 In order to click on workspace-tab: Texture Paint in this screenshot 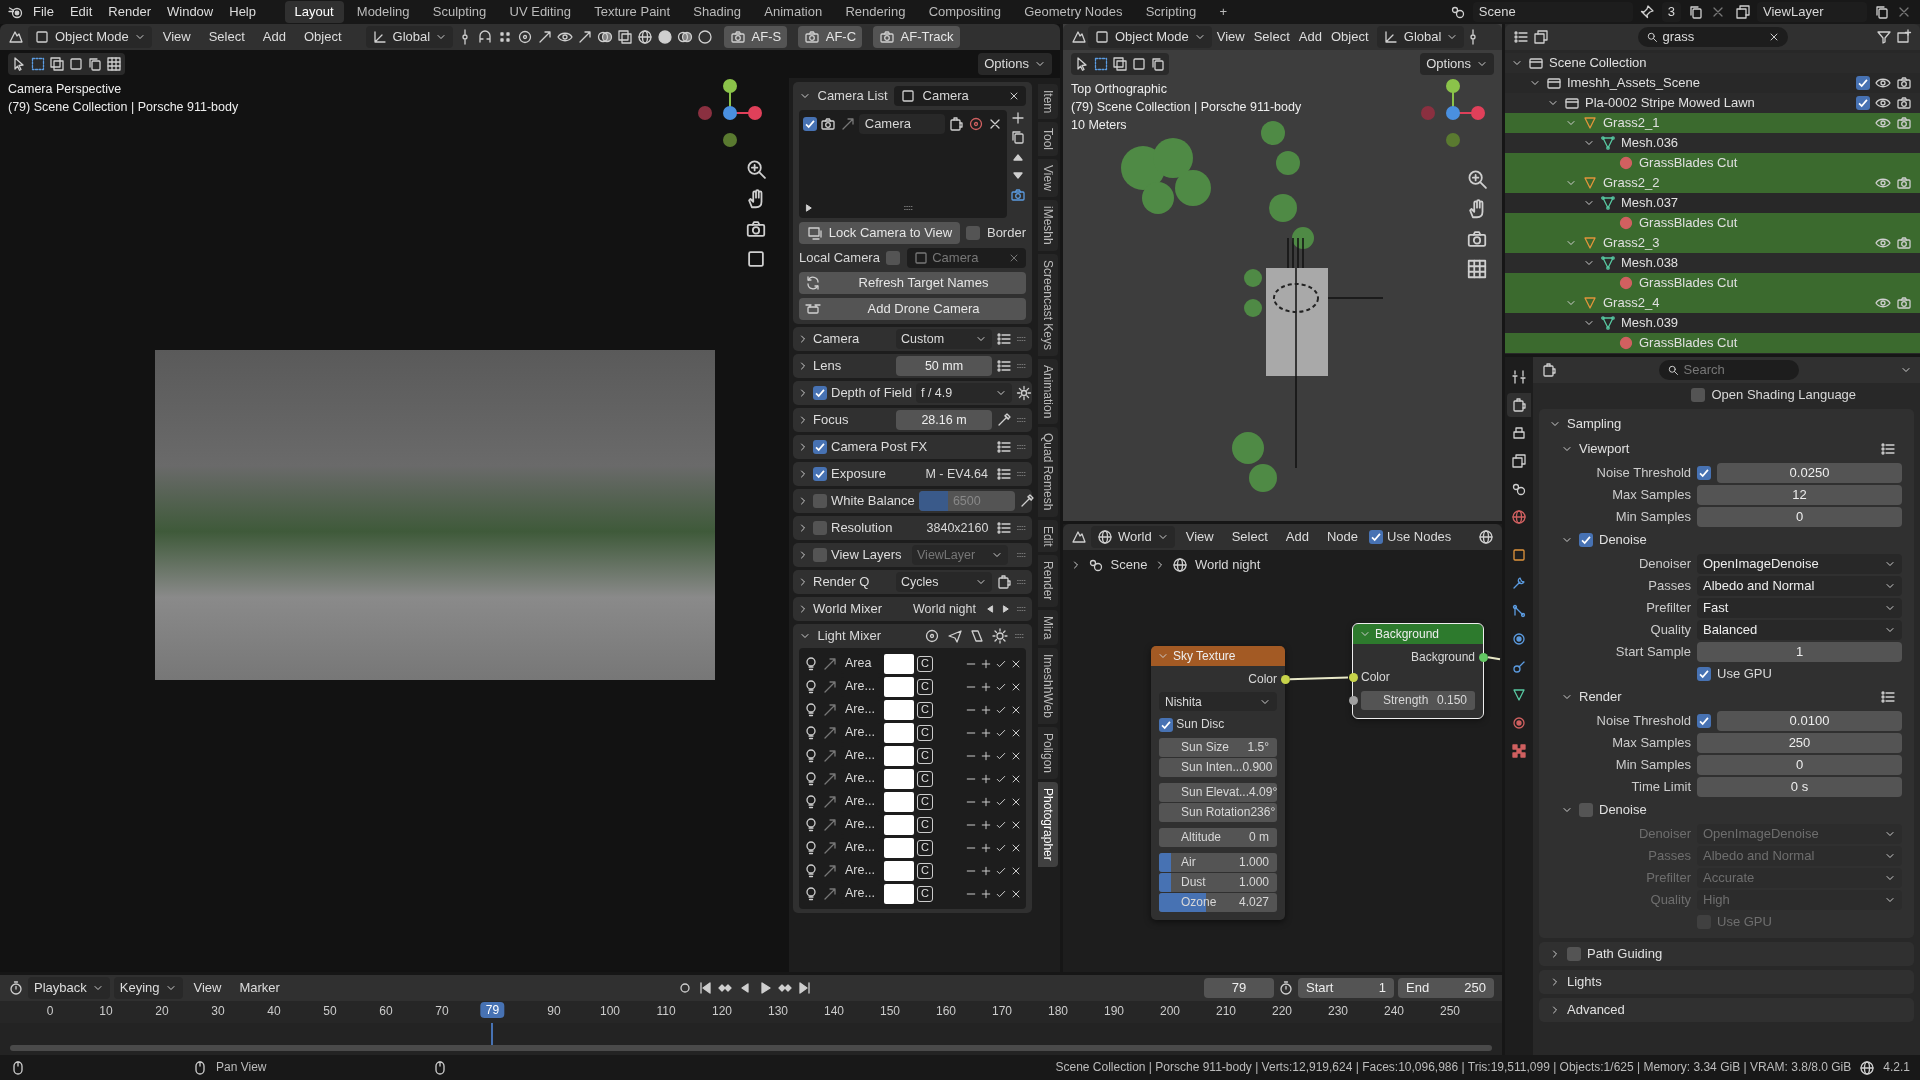, I will do `click(632, 12)`.